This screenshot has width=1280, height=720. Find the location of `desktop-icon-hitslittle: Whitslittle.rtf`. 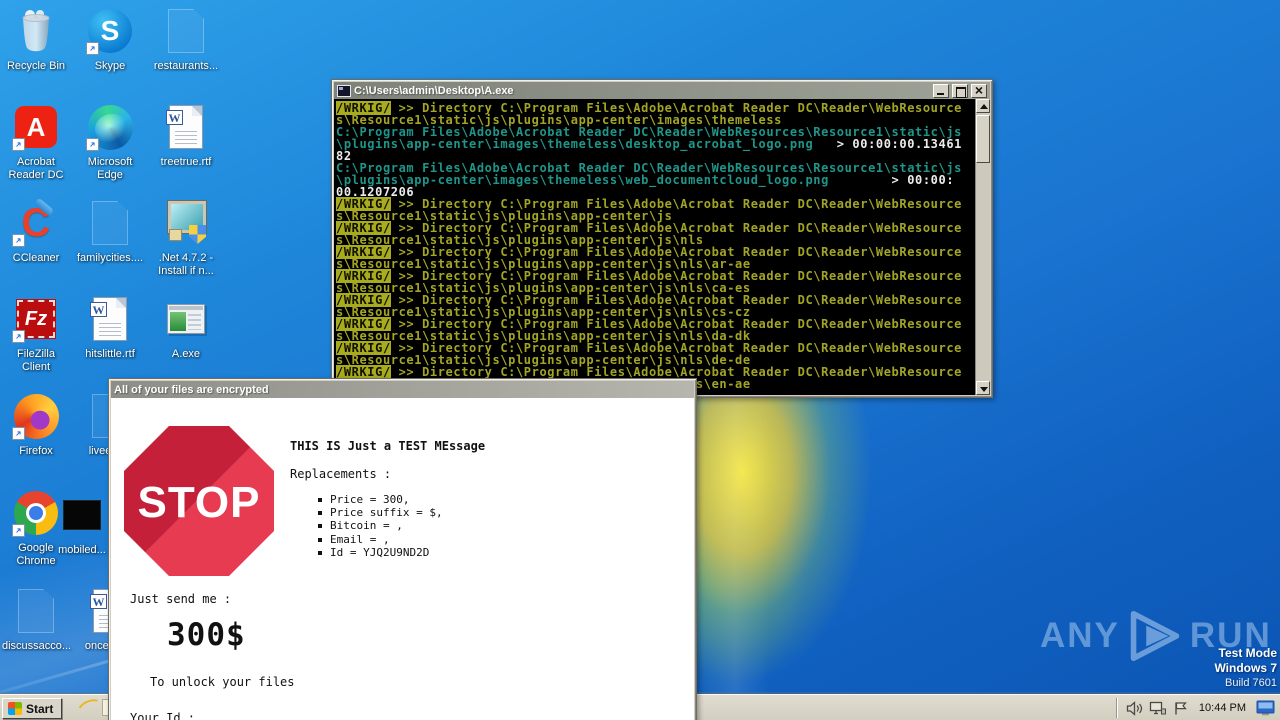

desktop-icon-hitslittle: Whitslittle.rtf is located at coordinates (110, 328).